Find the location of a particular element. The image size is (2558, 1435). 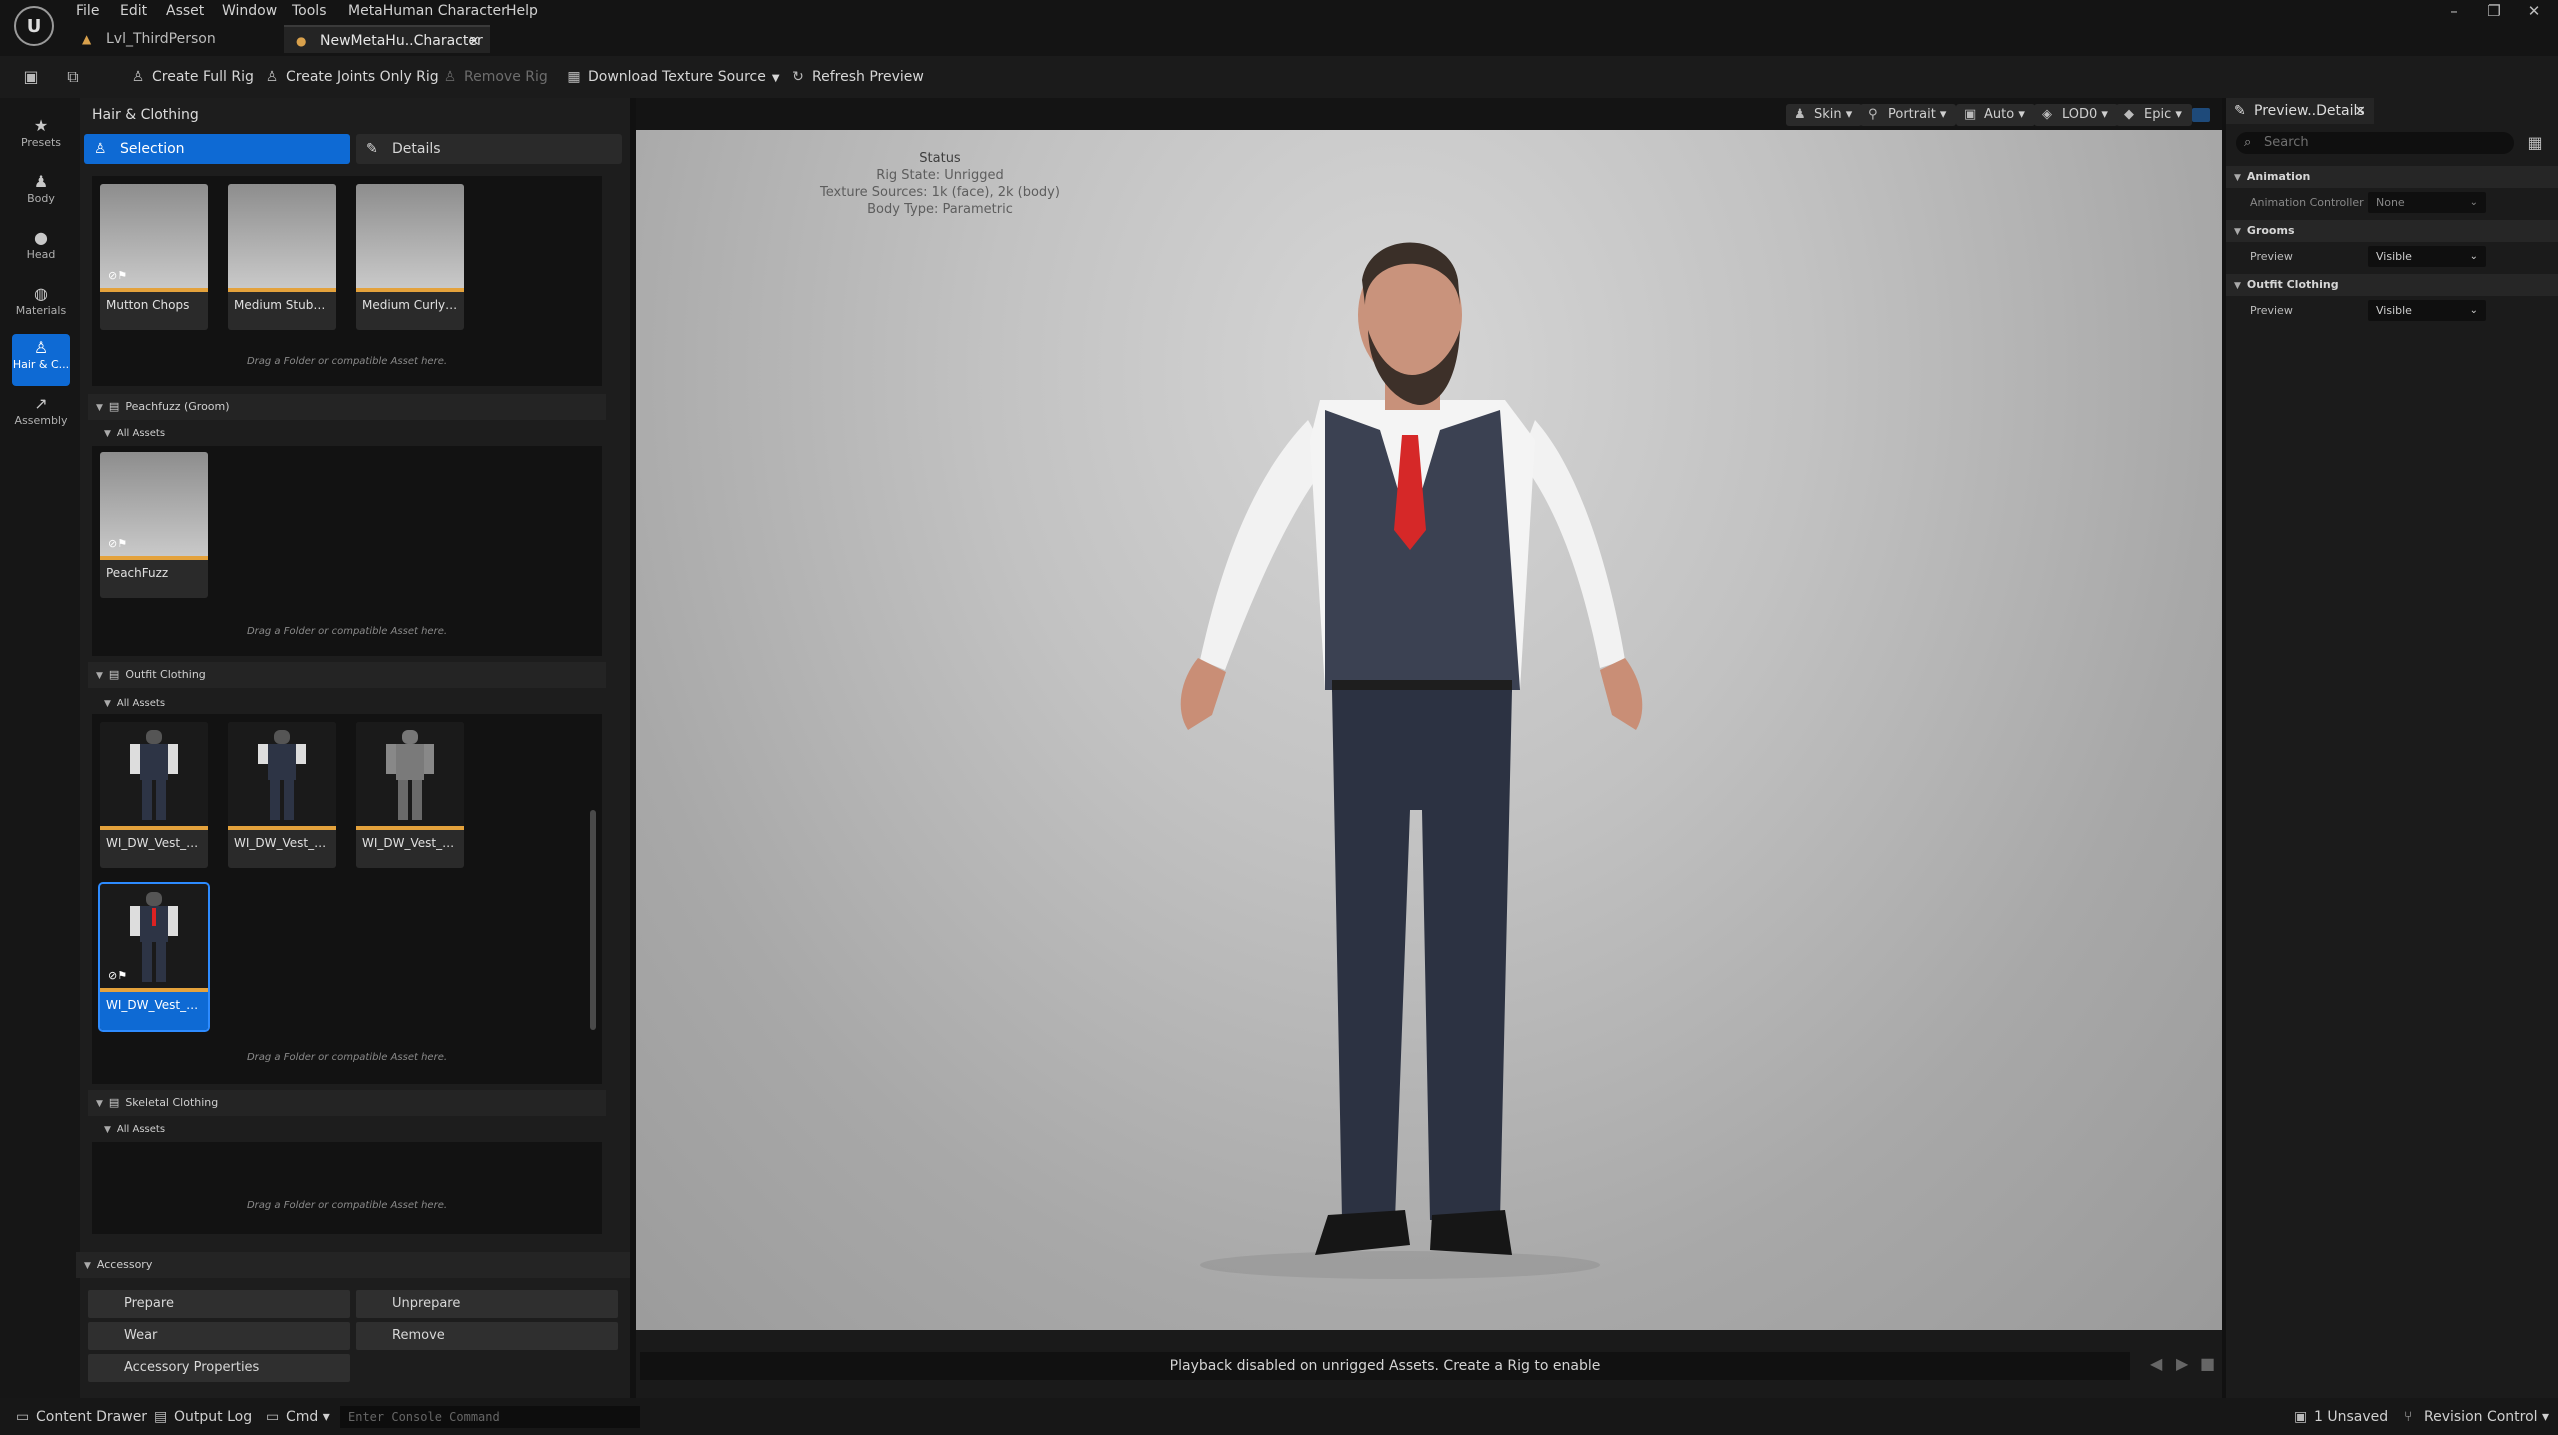

section-outfit-clothing-details: ▼ Outfit Clothing is located at coordinates (2392, 285).